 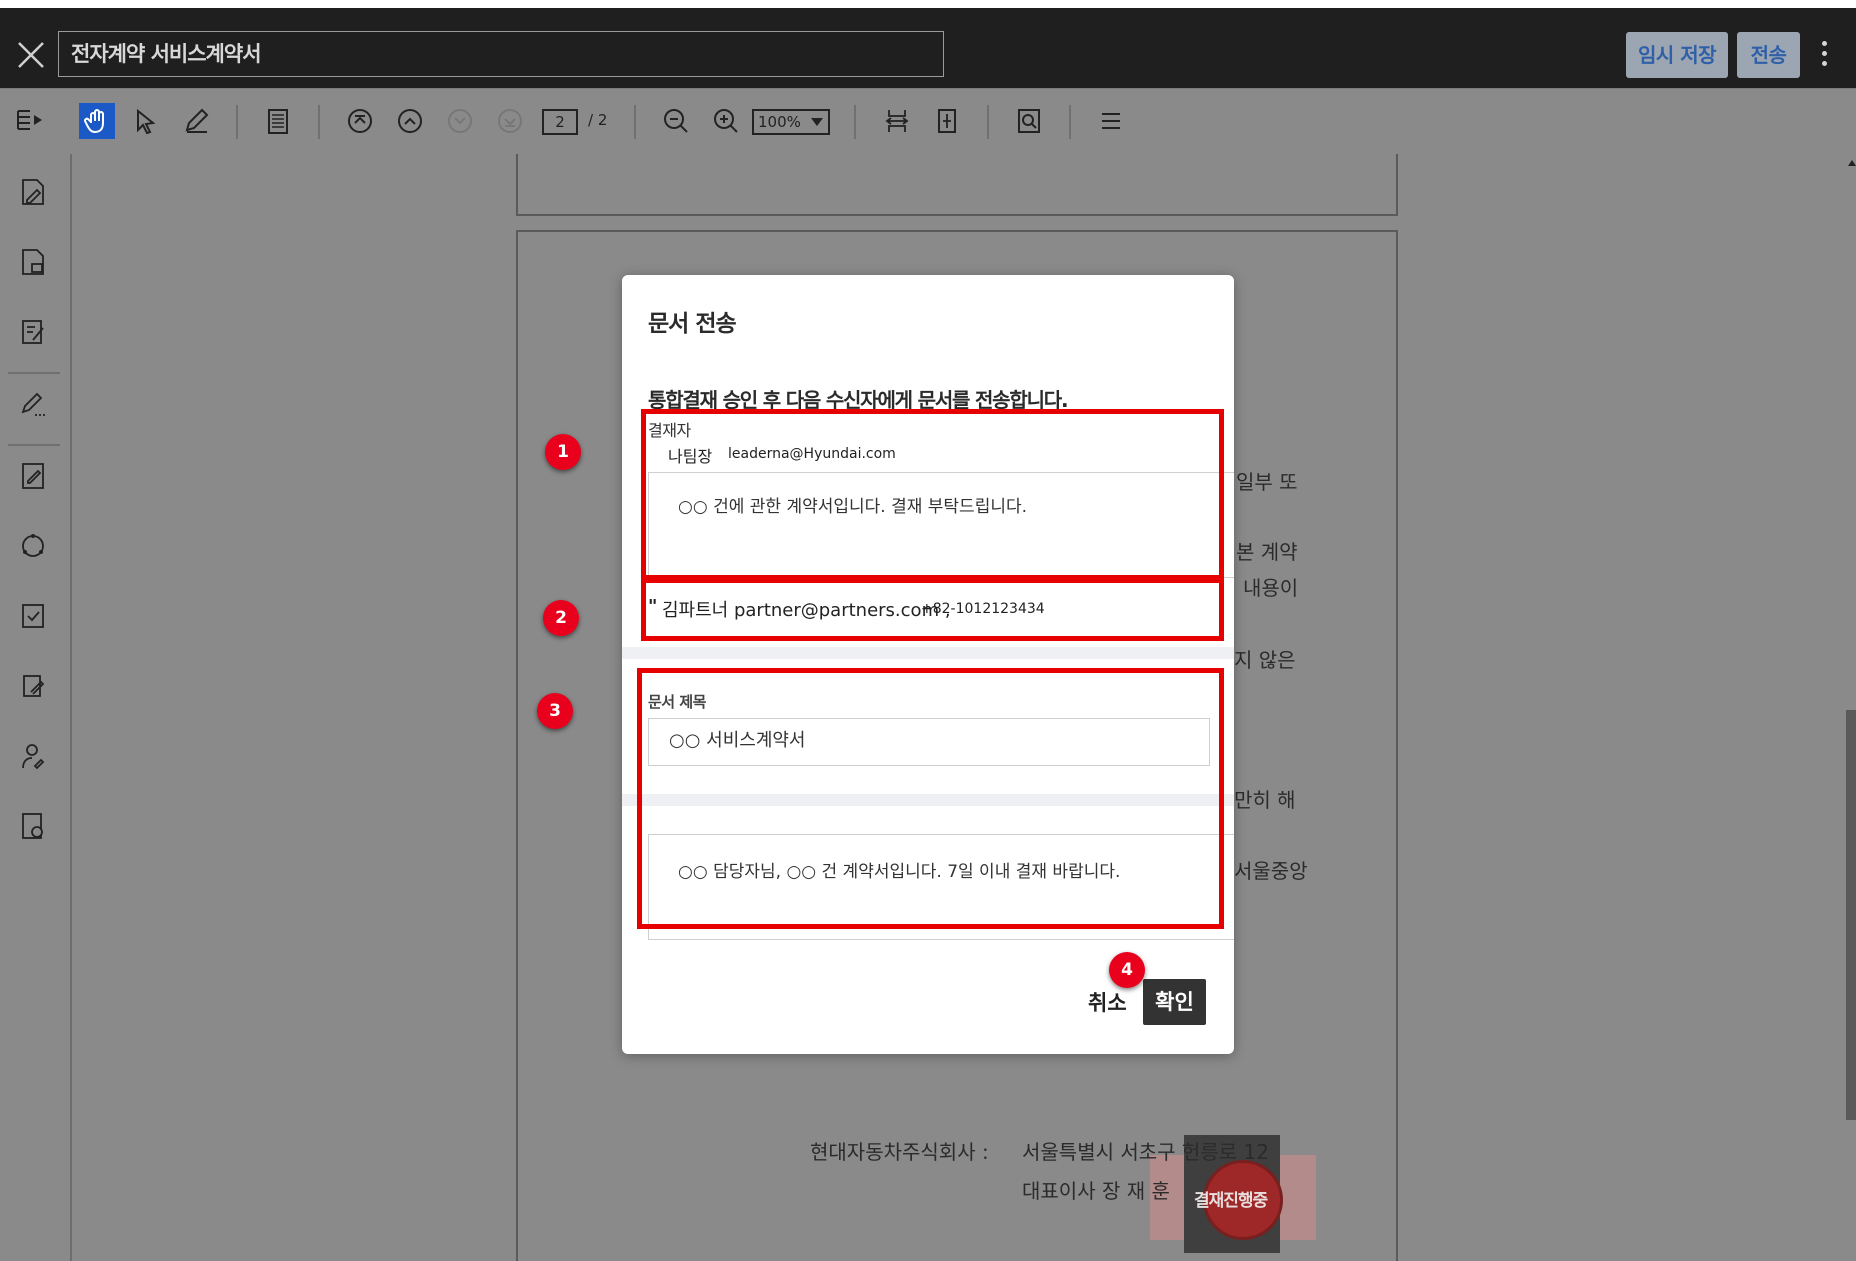 What do you see at coordinates (33, 686) in the screenshot?
I see `copy-document-icon` at bounding box center [33, 686].